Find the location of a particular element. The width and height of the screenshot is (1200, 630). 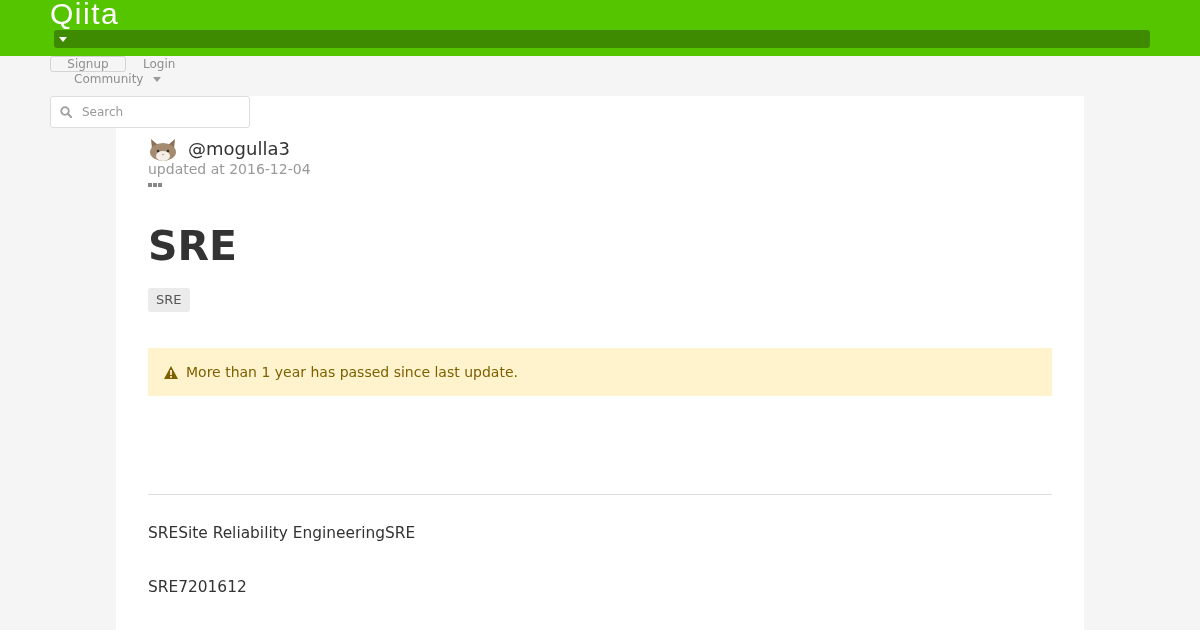

cat-avatar-icon is located at coordinates (163, 149).